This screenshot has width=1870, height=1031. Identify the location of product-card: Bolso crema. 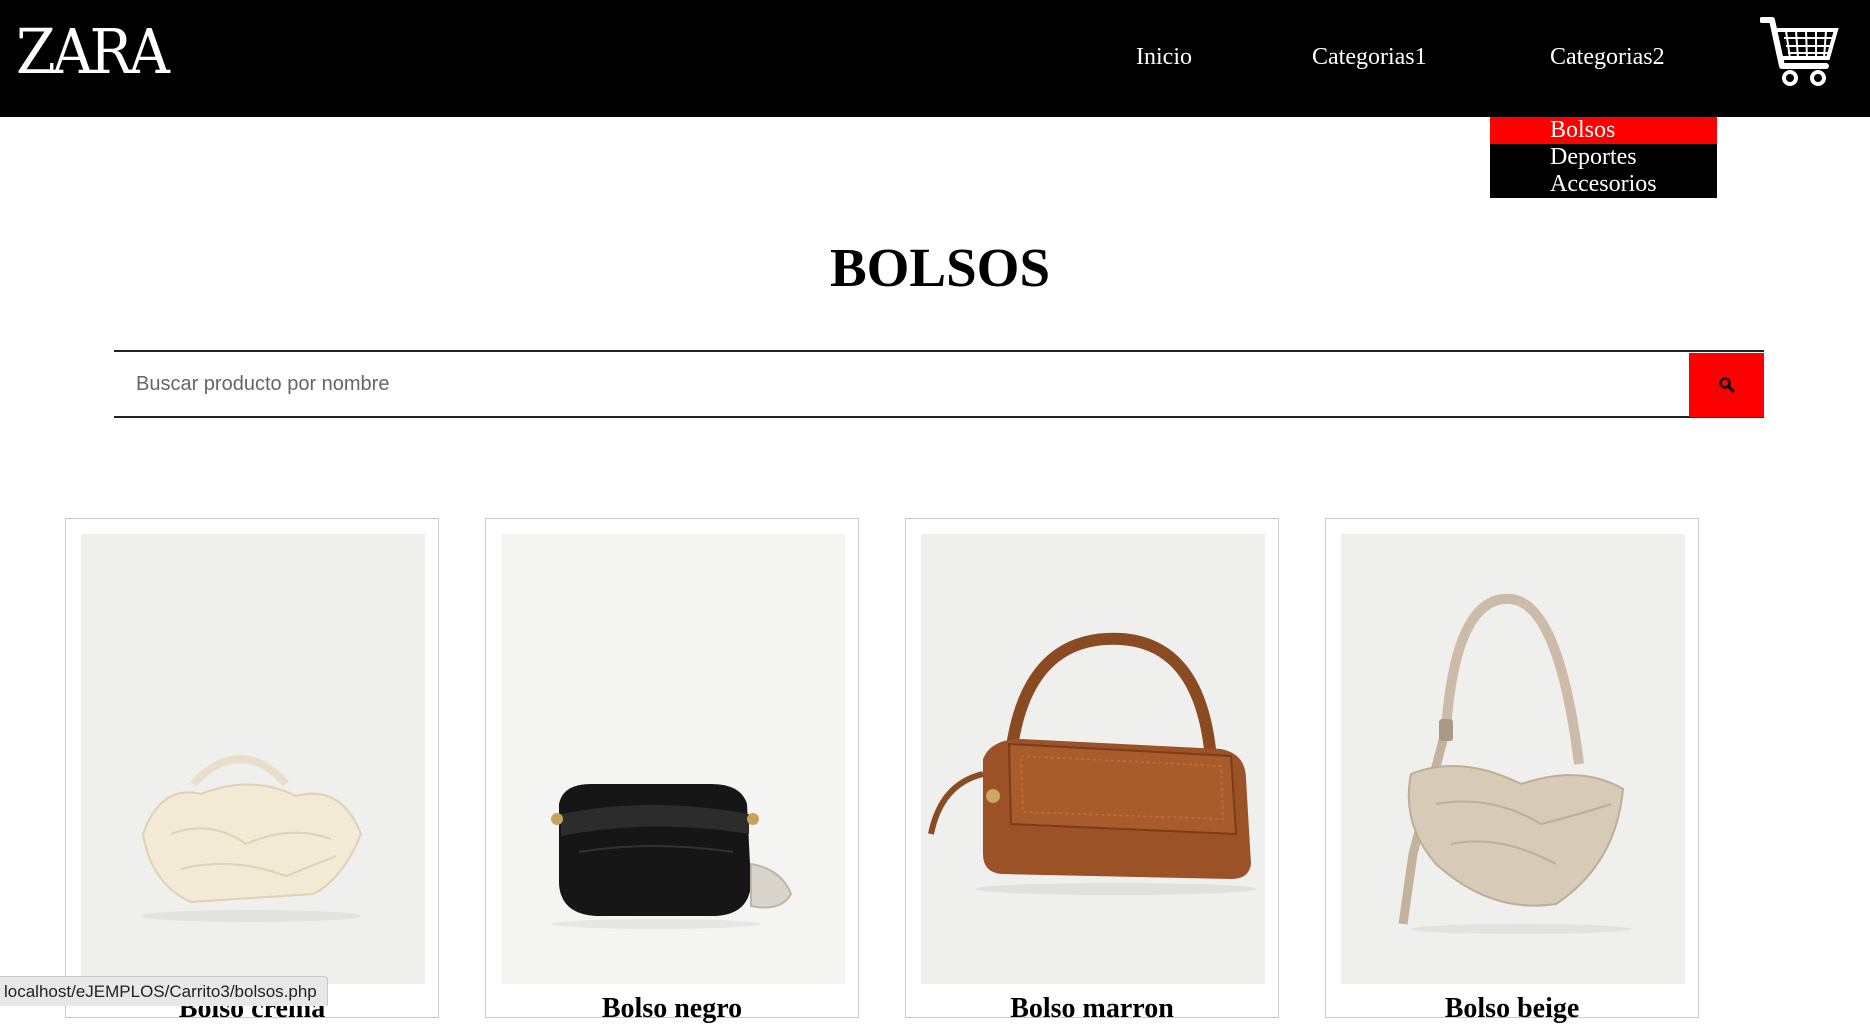
(252, 771).